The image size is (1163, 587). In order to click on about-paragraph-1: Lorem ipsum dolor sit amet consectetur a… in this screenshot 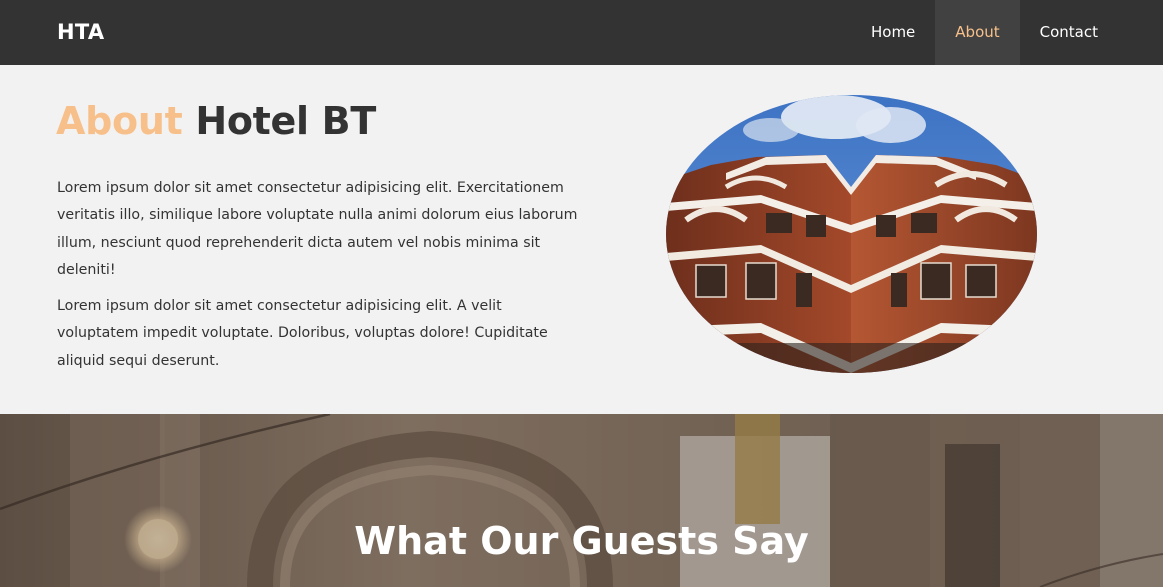, I will do `click(317, 229)`.